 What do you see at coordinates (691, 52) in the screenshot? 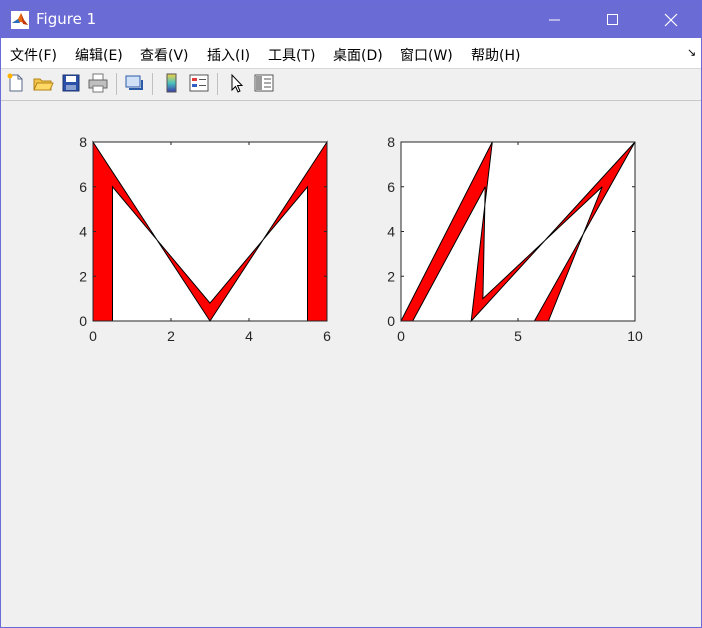
I see `dock-arrow-icon: ↘` at bounding box center [691, 52].